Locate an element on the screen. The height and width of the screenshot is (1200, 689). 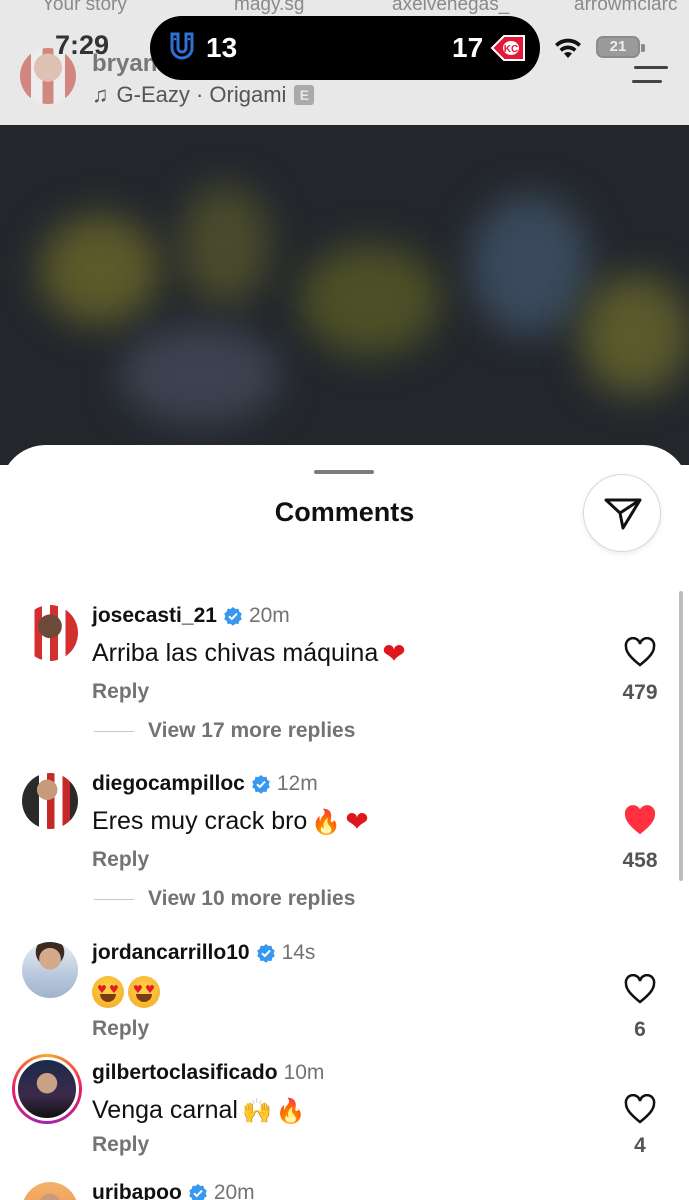
live-score-activity: 13 17 KC is located at coordinates (345, 48).